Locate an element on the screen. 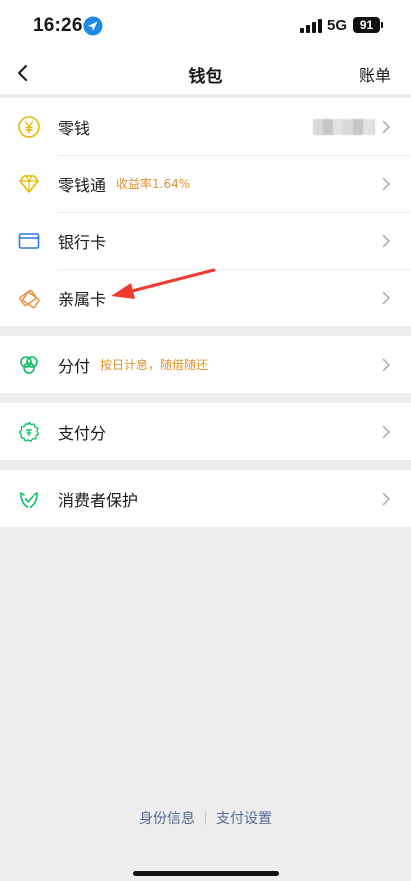 This screenshot has width=411, height=881. yen-coin-icon is located at coordinates (29, 126).